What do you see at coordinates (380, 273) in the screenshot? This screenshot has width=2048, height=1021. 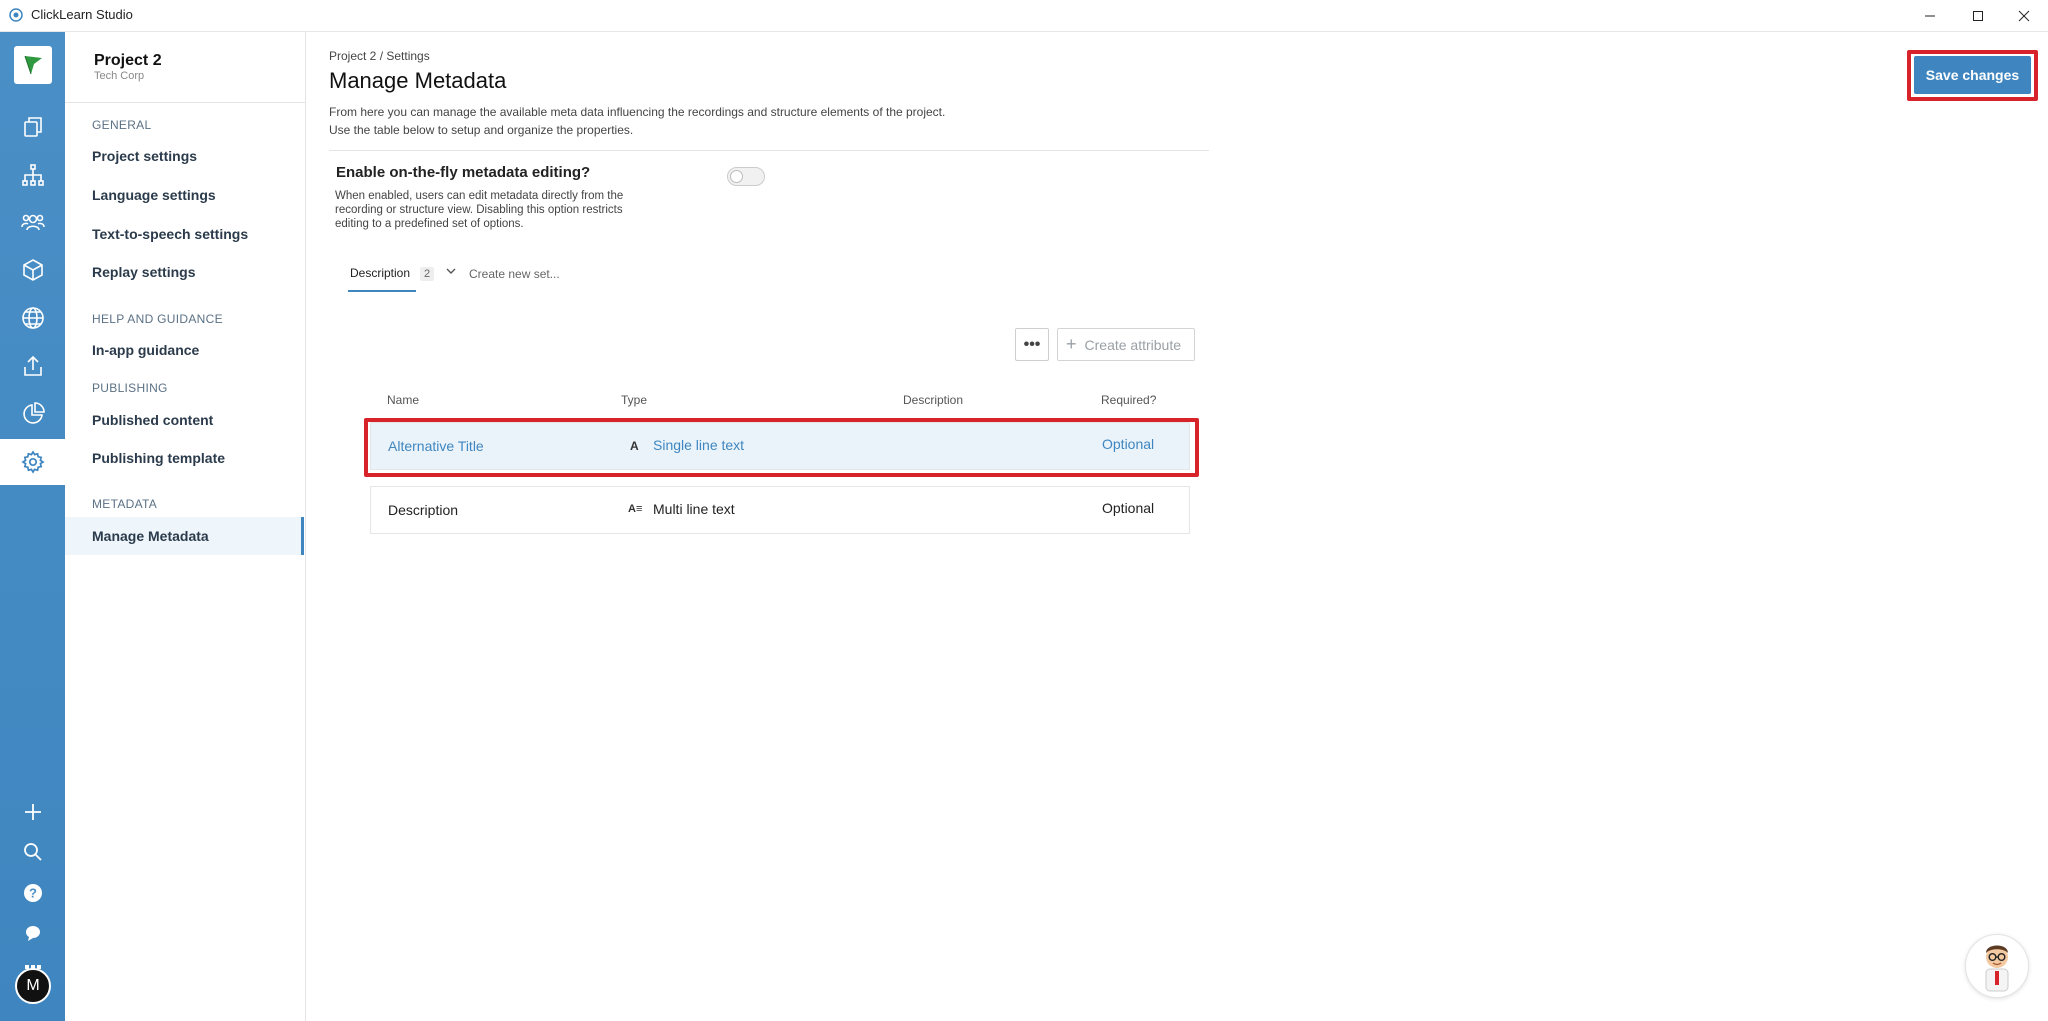 I see `tab-description: Description` at bounding box center [380, 273].